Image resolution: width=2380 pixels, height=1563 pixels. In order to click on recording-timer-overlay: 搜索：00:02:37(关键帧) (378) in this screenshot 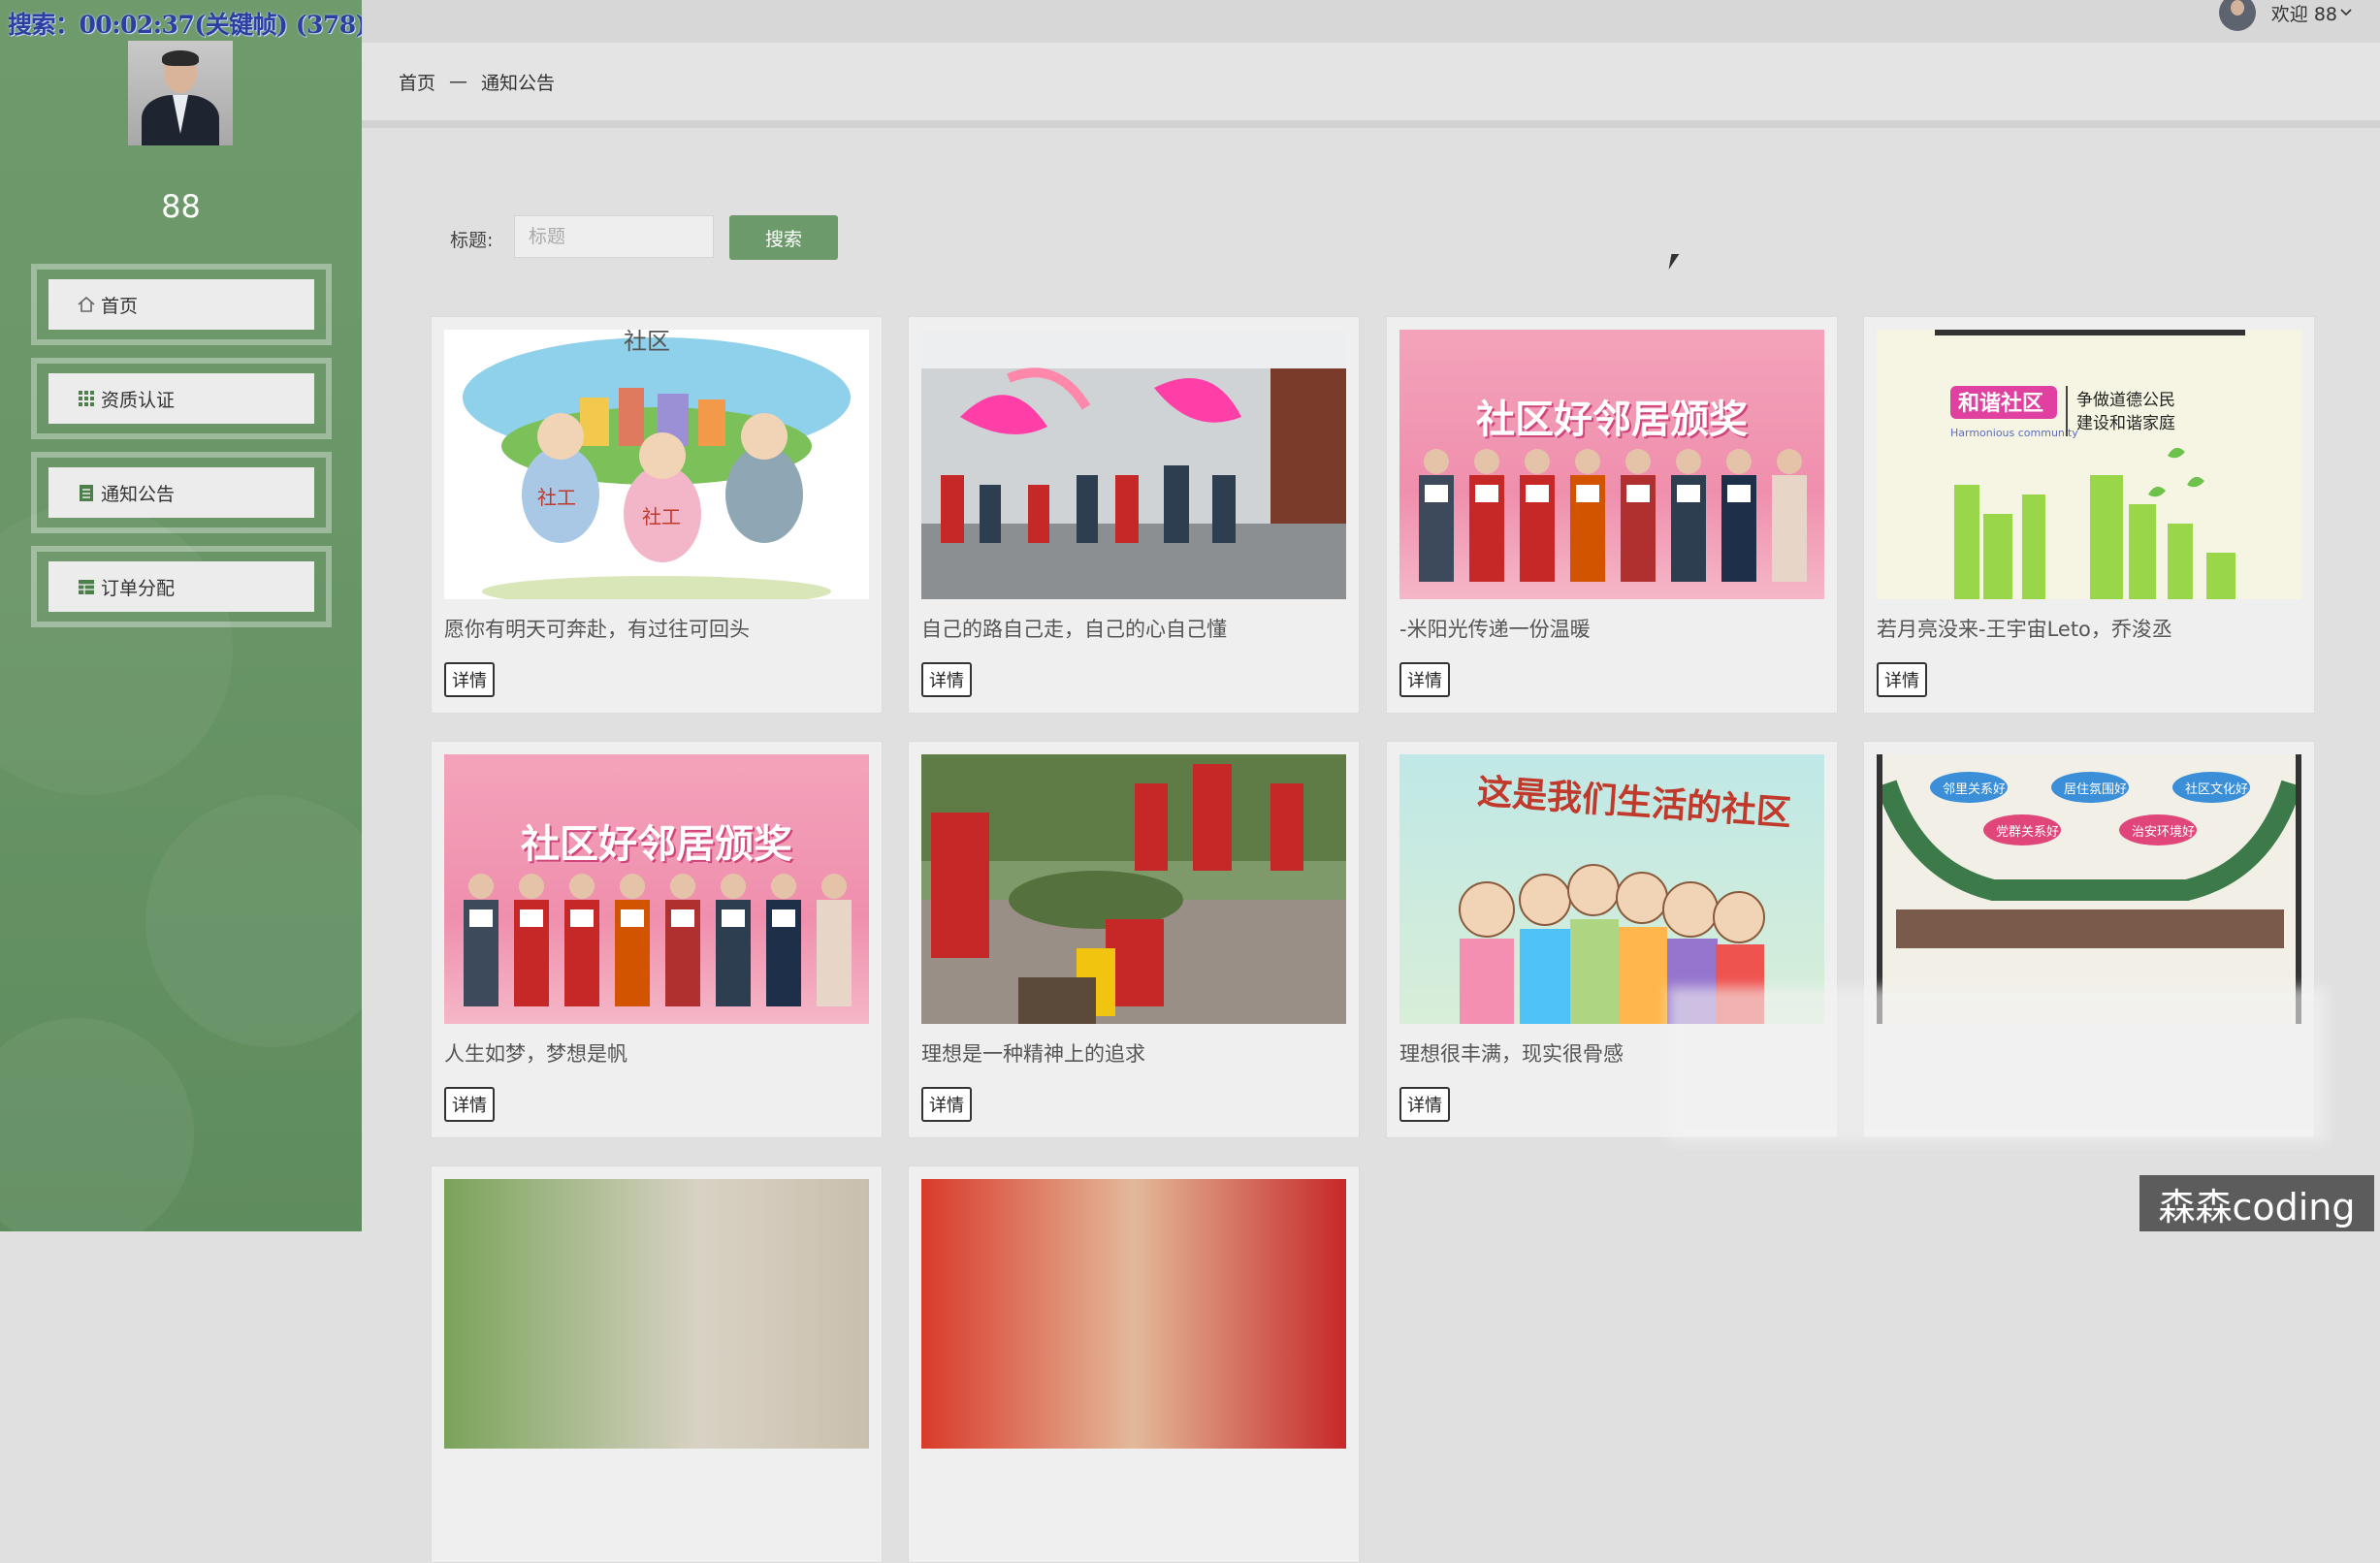, I will do `click(188, 25)`.